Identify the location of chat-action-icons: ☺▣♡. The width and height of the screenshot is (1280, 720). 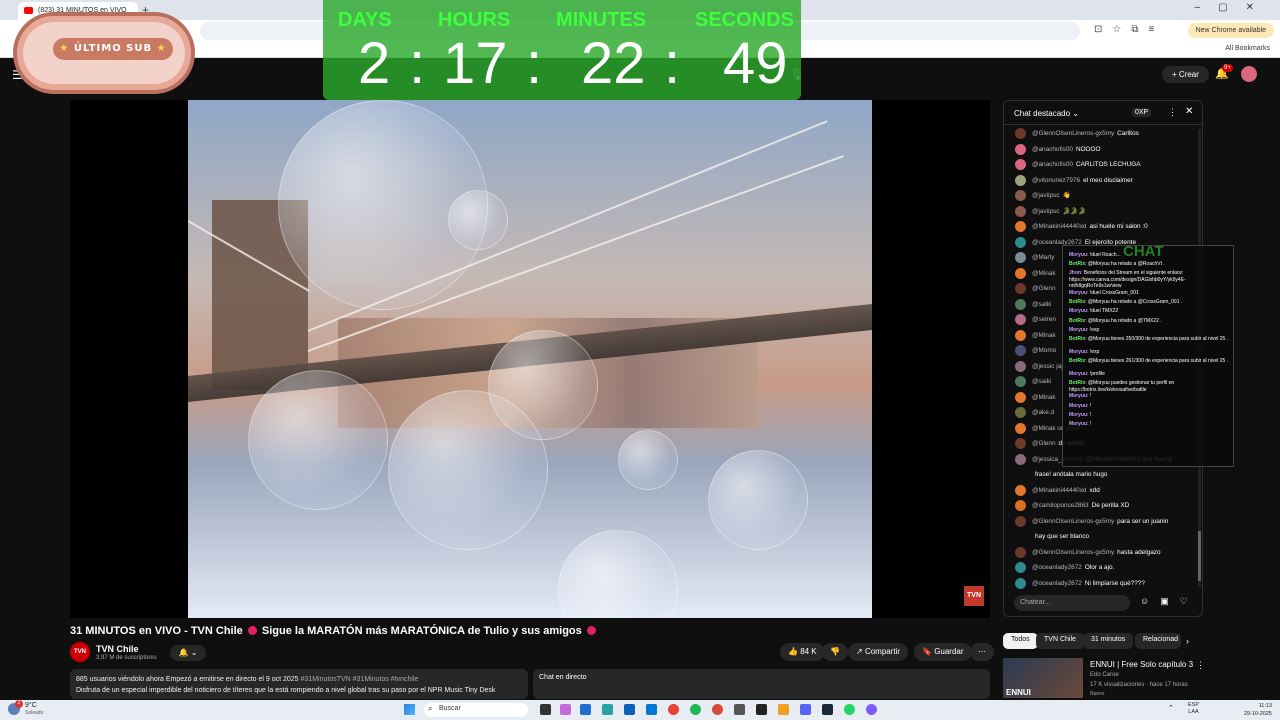
(1169, 601).